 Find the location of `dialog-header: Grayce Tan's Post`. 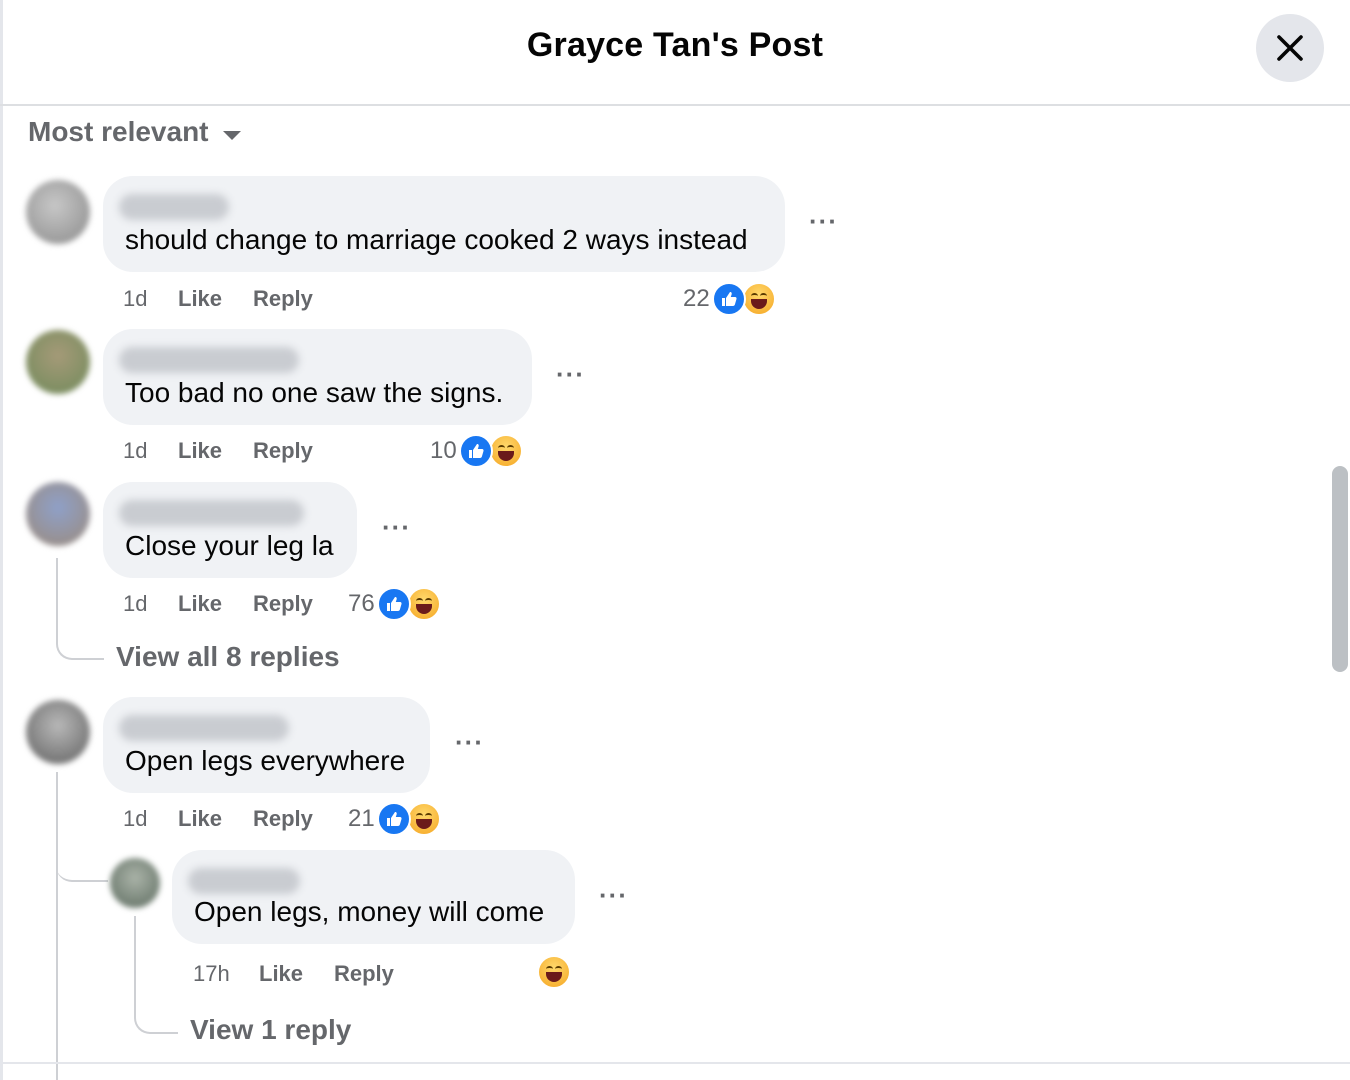

dialog-header: Grayce Tan's Post is located at coordinates (675, 53).